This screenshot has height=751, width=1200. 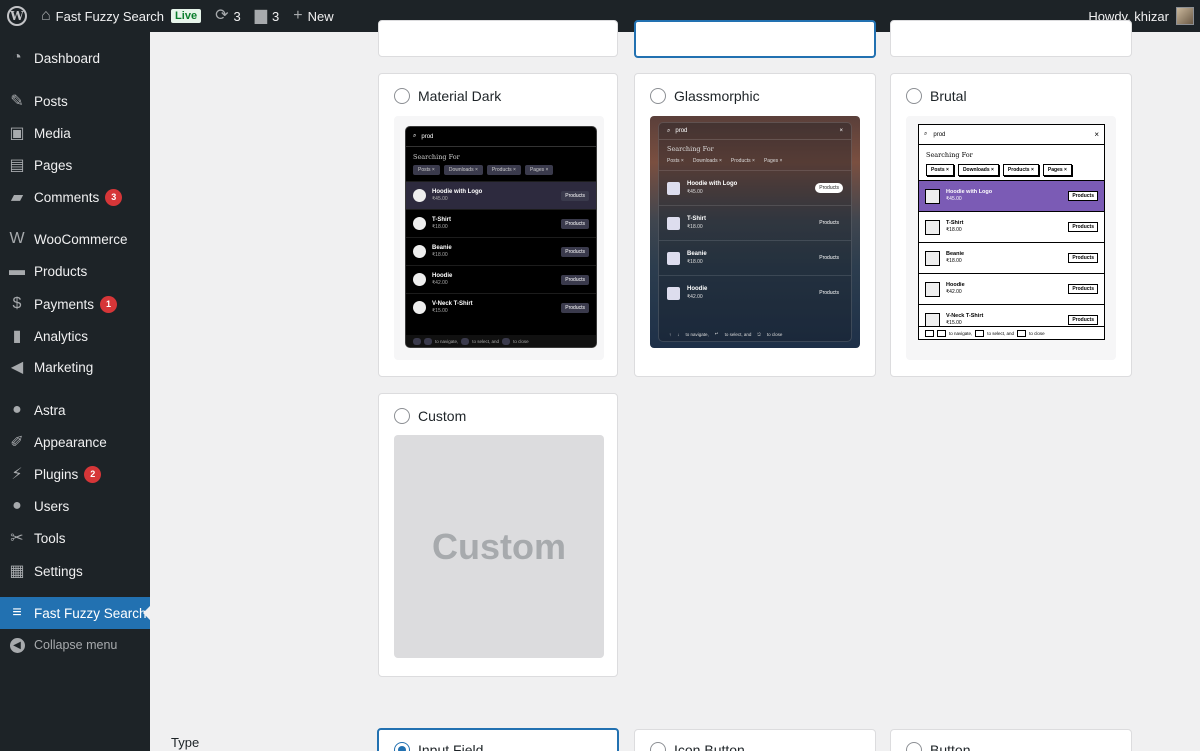 What do you see at coordinates (75, 304) in the screenshot?
I see `sidebar-item-payments: $ Payments 1` at bounding box center [75, 304].